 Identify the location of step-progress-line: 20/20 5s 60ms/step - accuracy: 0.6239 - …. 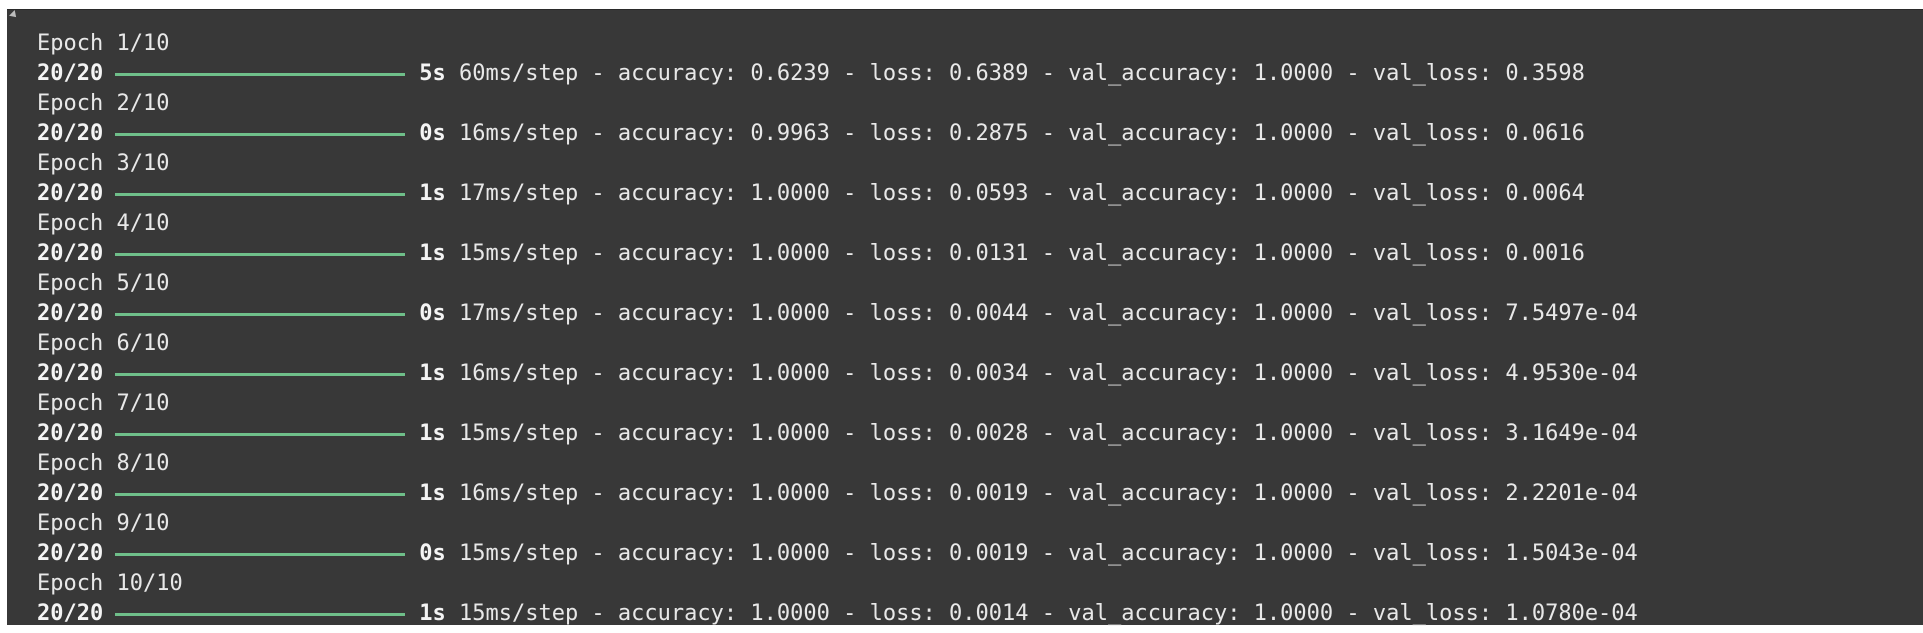
(837, 74).